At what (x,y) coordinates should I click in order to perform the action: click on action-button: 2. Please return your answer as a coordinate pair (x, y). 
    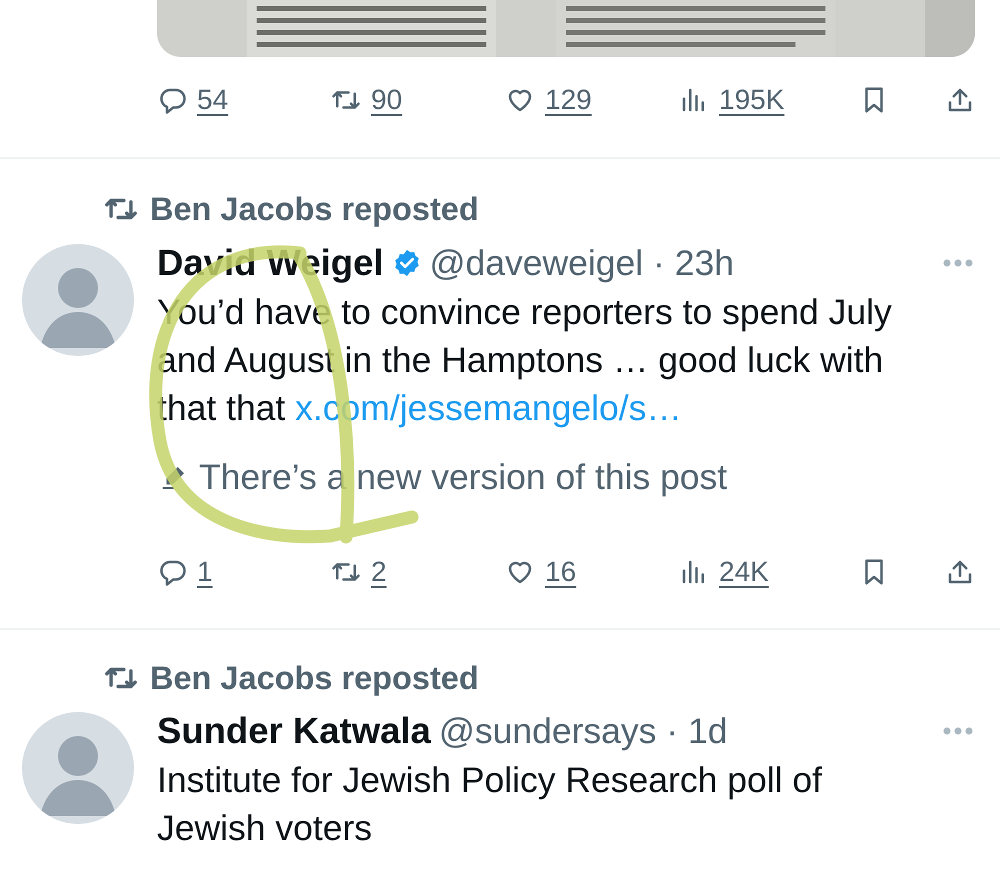
    Looking at the image, I should click on (418, 572).